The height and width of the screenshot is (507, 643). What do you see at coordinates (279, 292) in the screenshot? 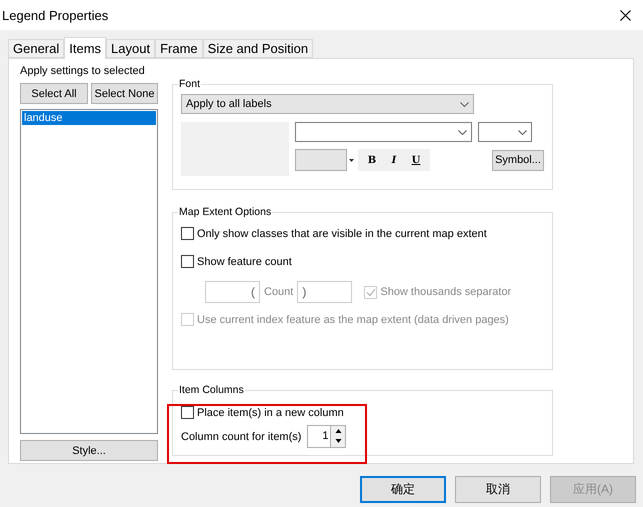
I see `count-label: Count` at bounding box center [279, 292].